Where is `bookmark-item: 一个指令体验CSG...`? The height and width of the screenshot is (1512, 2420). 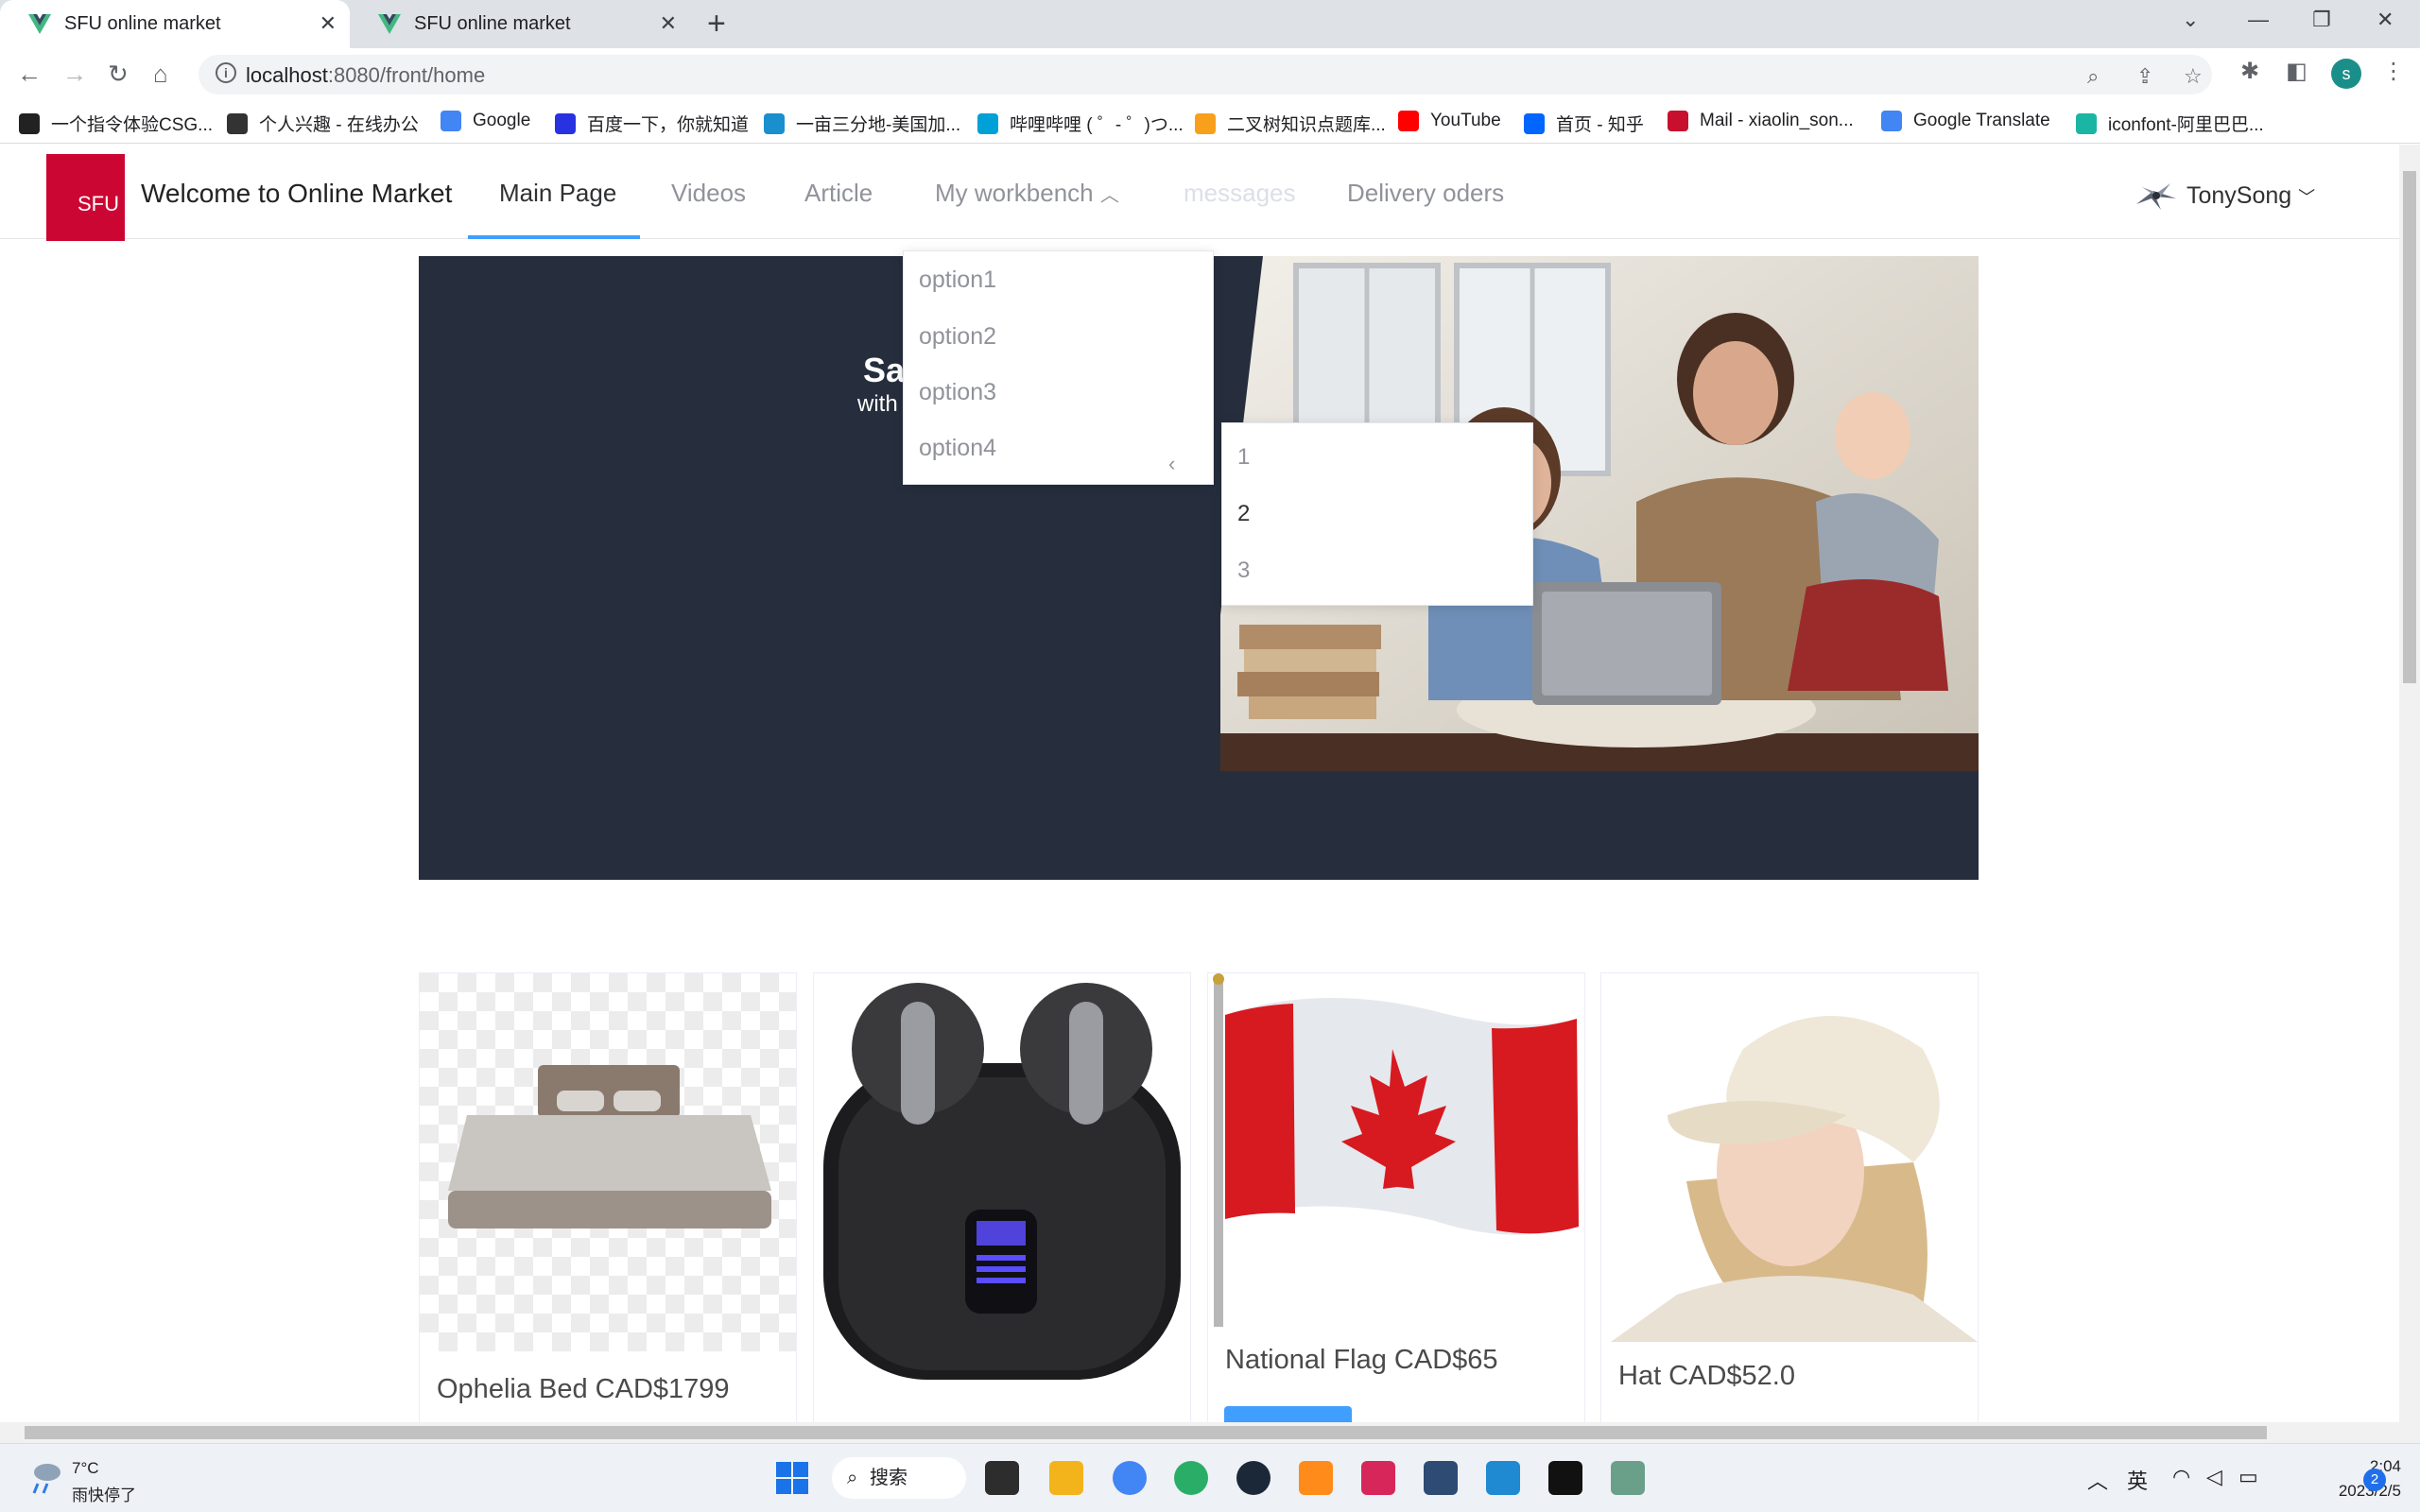
bookmark-item: 一个指令体验CSG... is located at coordinates (116, 123).